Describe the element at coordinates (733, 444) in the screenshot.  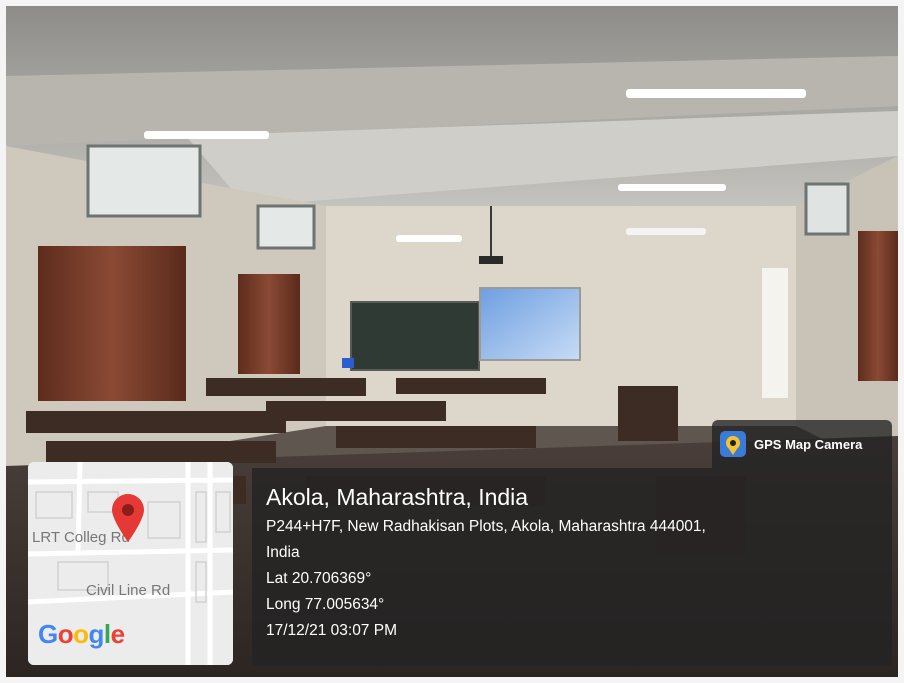
I see `gps-map-camera-icon` at that location.